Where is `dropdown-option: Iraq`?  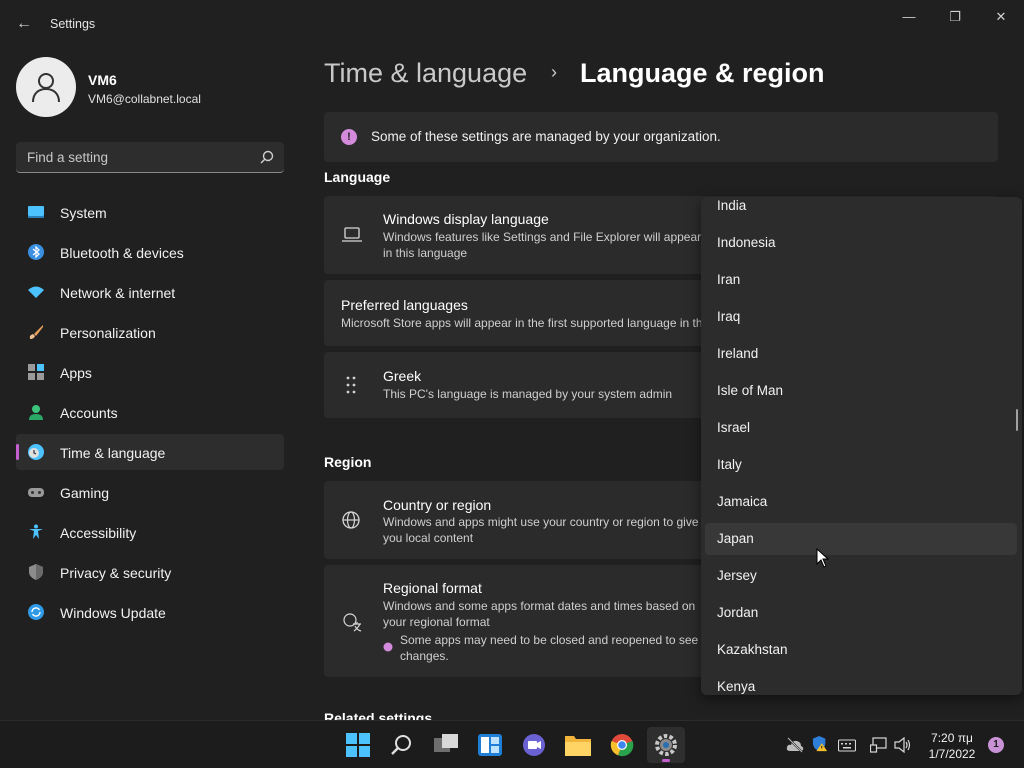
dropdown-option: Iraq is located at coordinates (861, 317).